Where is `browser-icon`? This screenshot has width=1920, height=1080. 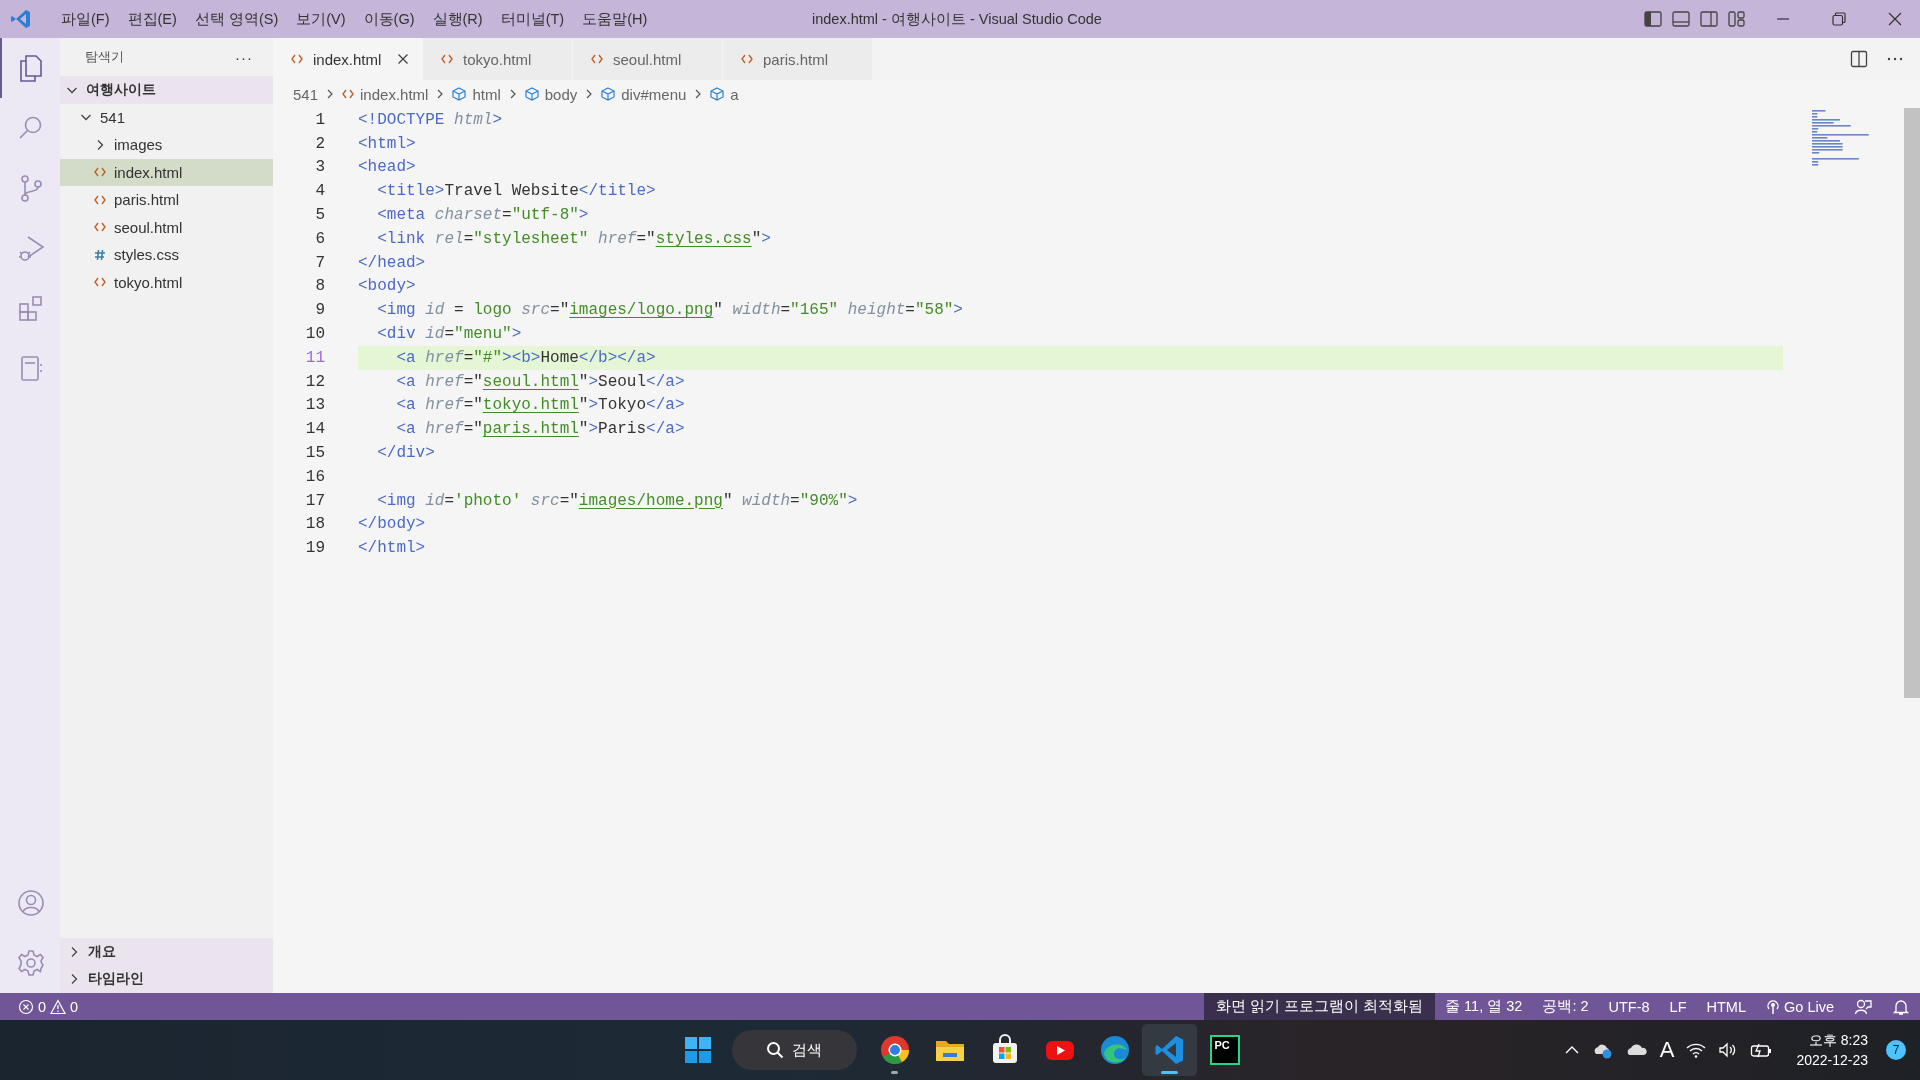 browser-icon is located at coordinates (894, 1050).